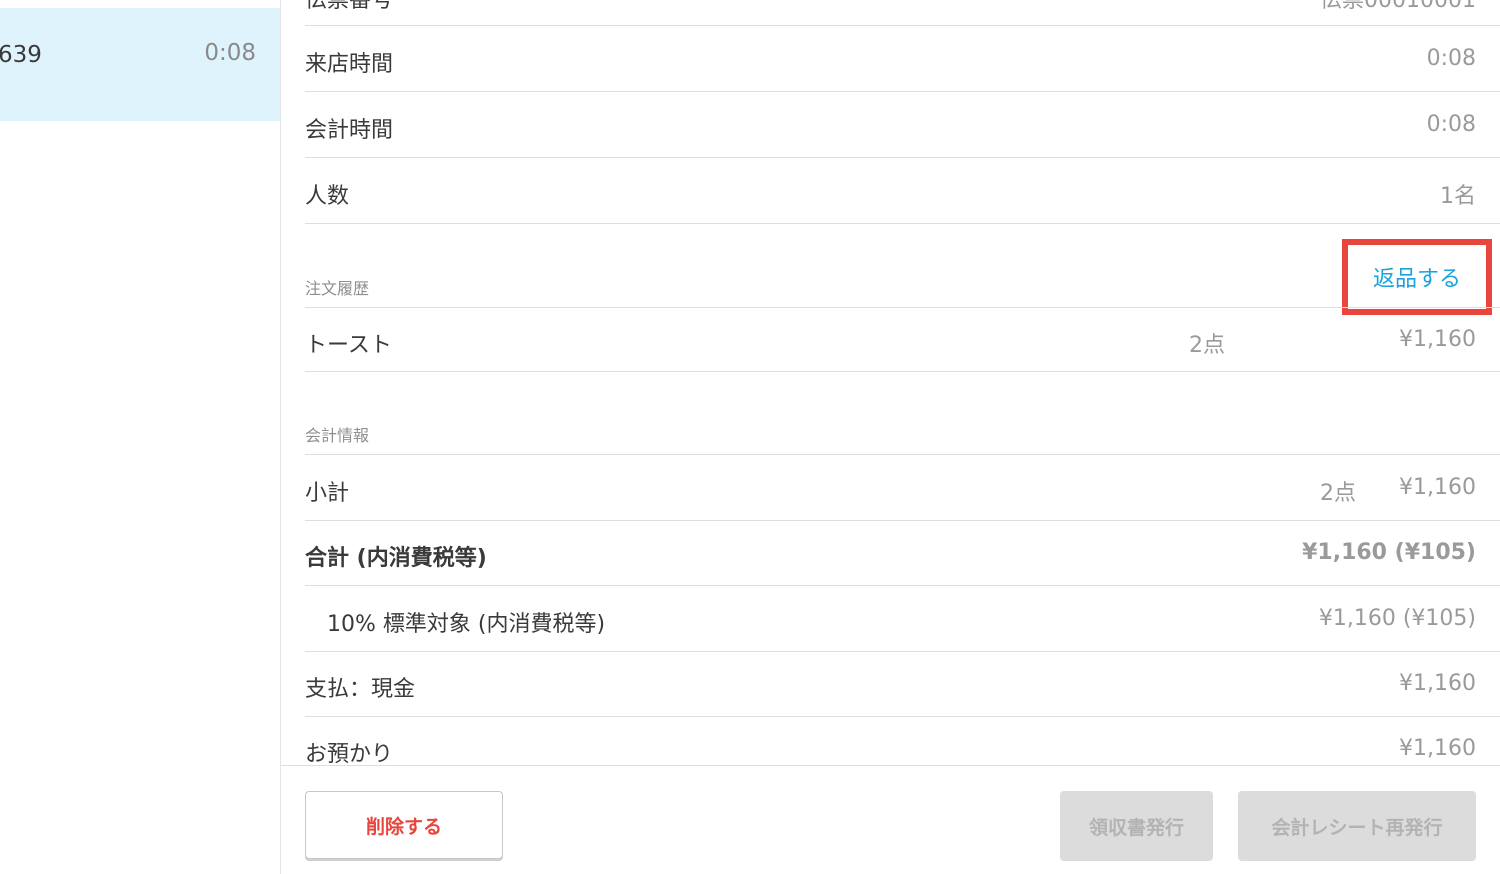 Image resolution: width=1500 pixels, height=874 pixels. Describe the element at coordinates (902, 125) in the screenshot. I see `checkout-time-row: 会計時間 0:08` at that location.